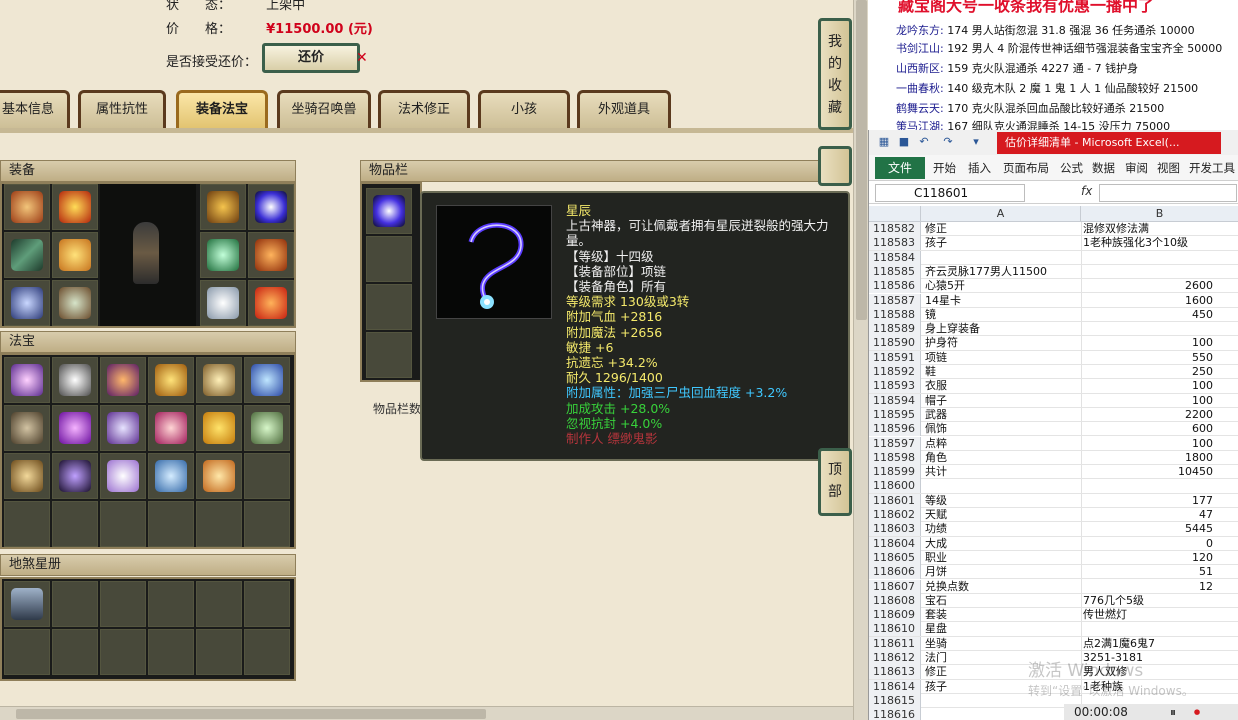  I want to click on sheet-row: 118598 角色 1800, so click(1053, 458).